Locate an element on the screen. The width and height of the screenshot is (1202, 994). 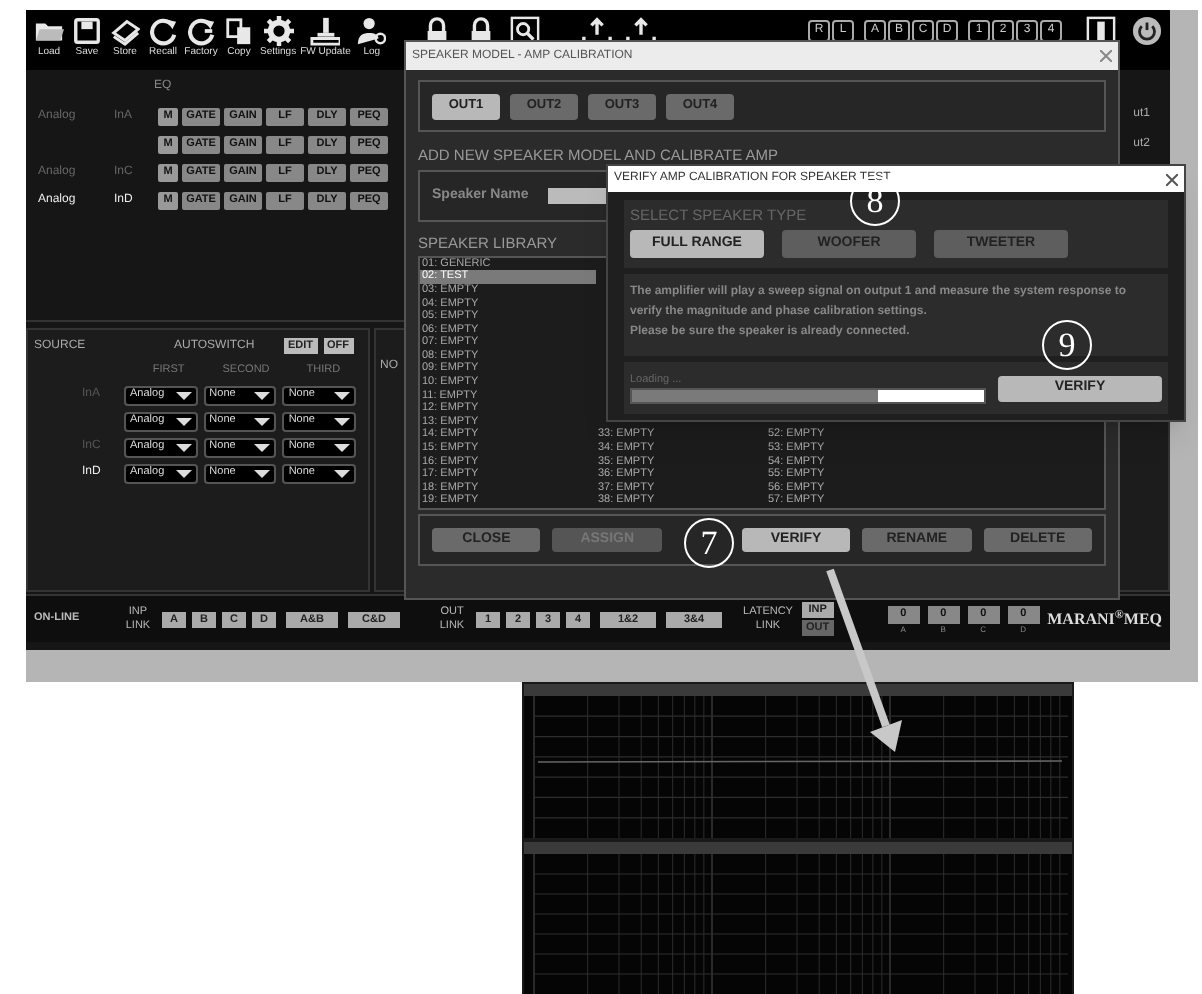
stack-icon is located at coordinates (125, 31).